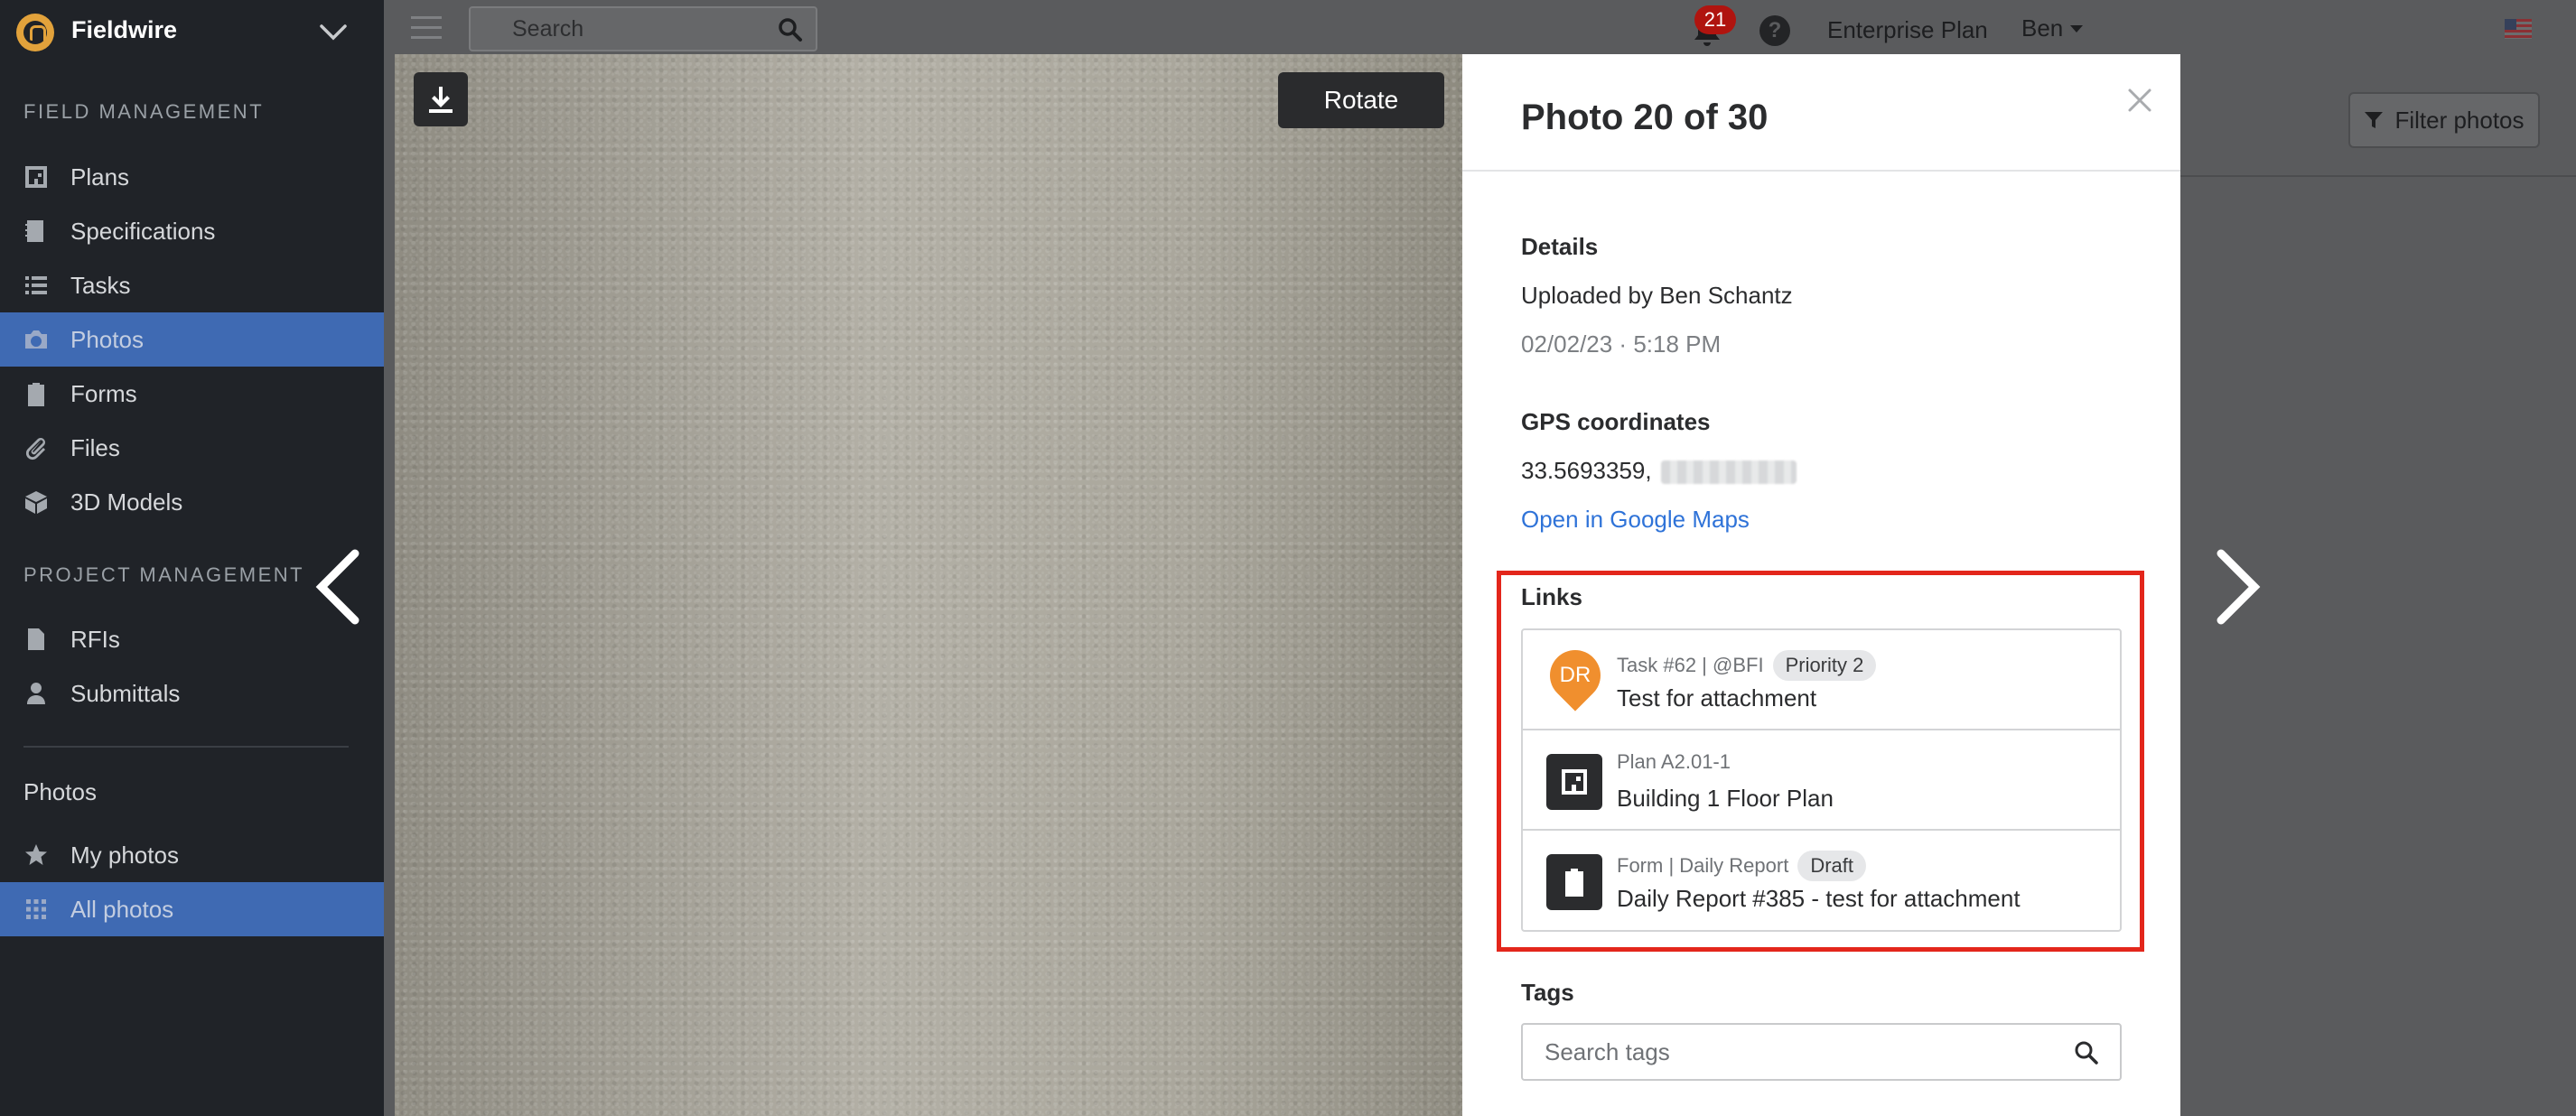 The image size is (2576, 1116). I want to click on camera-icon, so click(36, 339).